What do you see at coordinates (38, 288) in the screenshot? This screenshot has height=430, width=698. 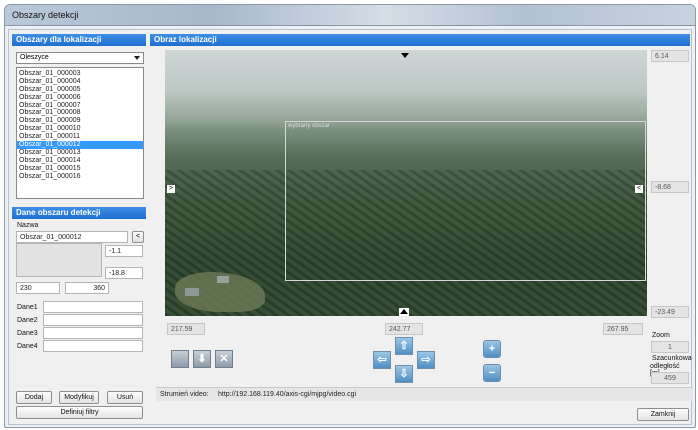 I see `coord-left-field: 230` at bounding box center [38, 288].